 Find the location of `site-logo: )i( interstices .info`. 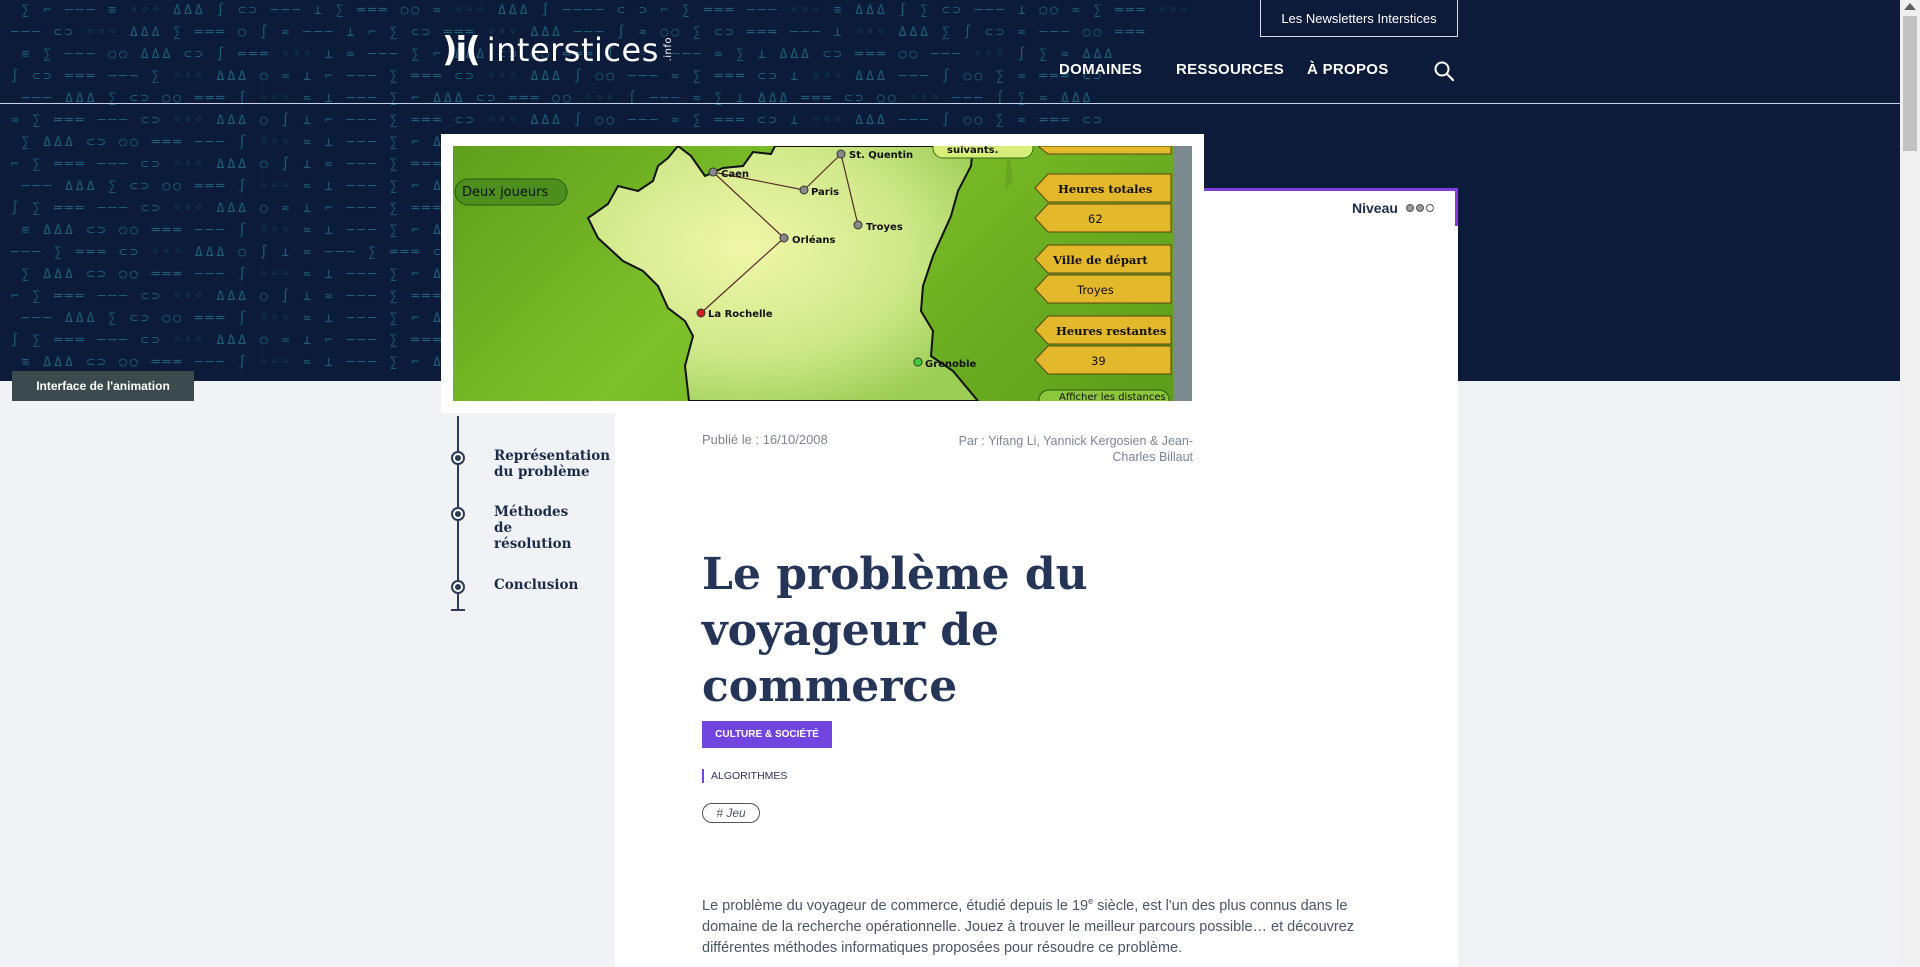

site-logo: )i( interstices .info is located at coordinates (558, 50).